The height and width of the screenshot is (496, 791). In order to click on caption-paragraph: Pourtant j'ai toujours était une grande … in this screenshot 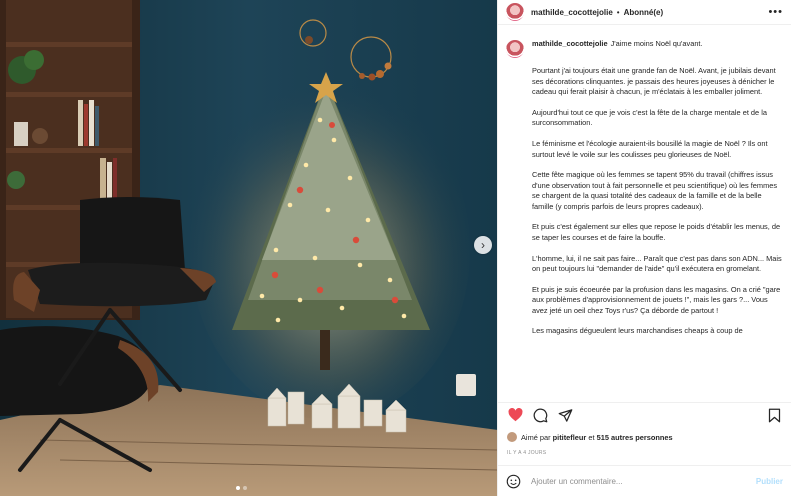, I will do `click(654, 81)`.